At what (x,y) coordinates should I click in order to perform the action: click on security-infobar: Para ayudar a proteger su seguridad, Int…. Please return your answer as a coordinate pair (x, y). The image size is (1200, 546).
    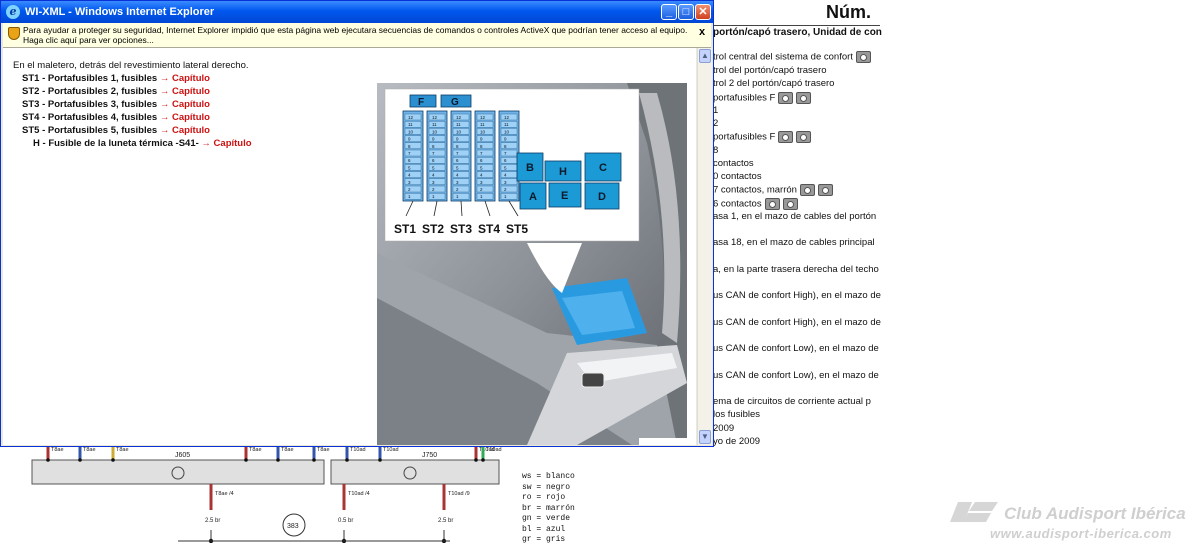
    Looking at the image, I should click on (357, 35).